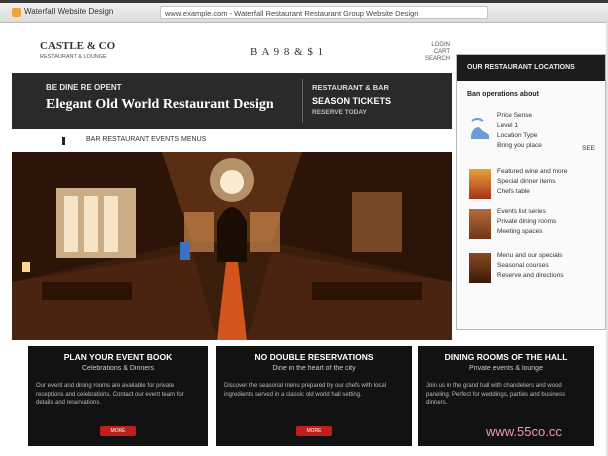  What do you see at coordinates (526, 181) in the screenshot?
I see `item-line: Special dinner items` at bounding box center [526, 181].